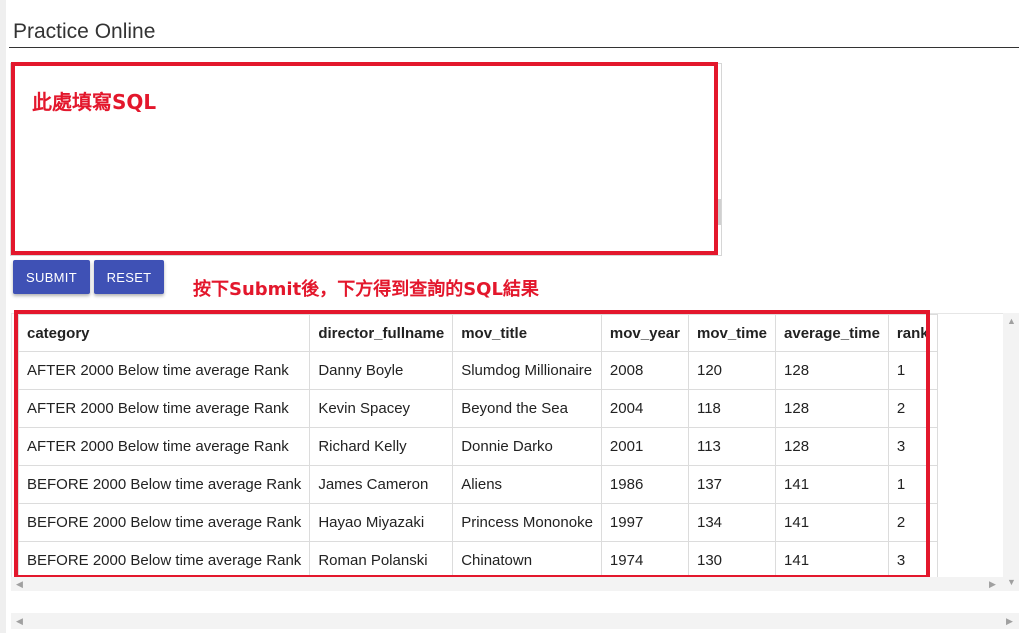 This screenshot has height=633, width=1024. What do you see at coordinates (129, 277) in the screenshot?
I see `reset-button: RESET` at bounding box center [129, 277].